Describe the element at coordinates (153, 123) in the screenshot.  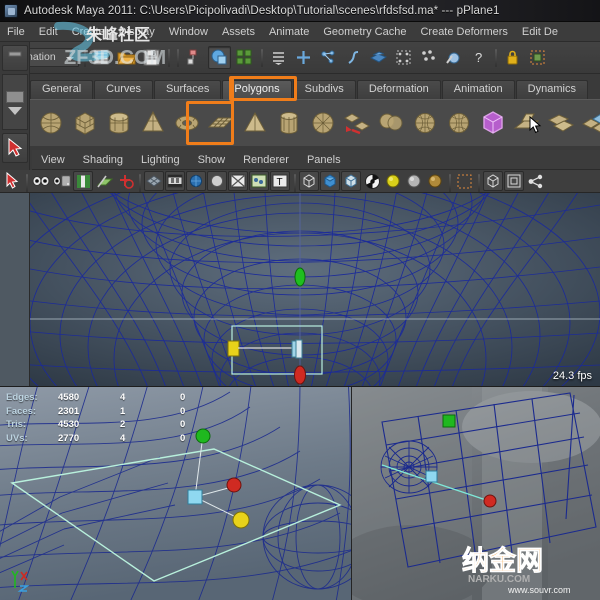
I see `polygon-cone-icon` at that location.